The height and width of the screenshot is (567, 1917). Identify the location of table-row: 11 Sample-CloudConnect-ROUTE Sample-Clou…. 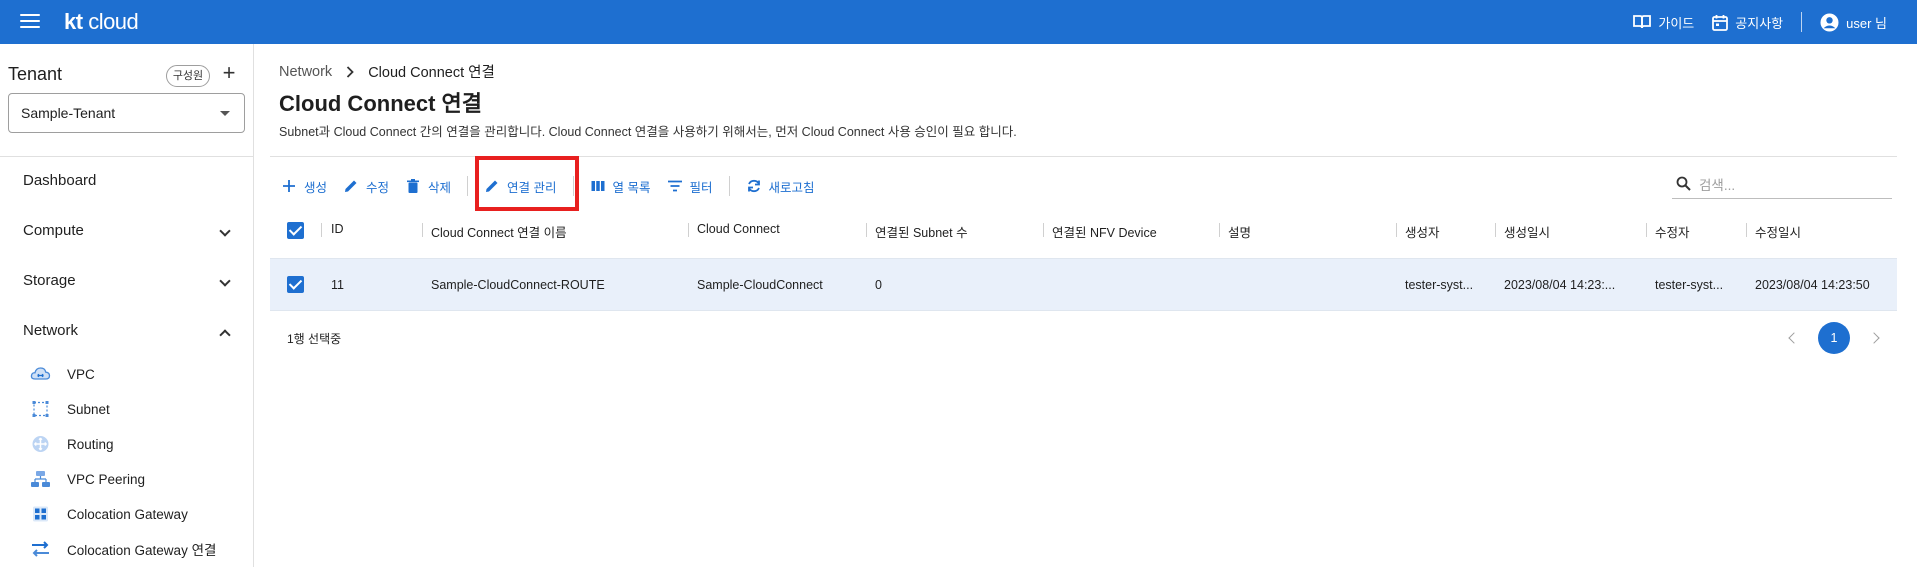
(1083, 284).